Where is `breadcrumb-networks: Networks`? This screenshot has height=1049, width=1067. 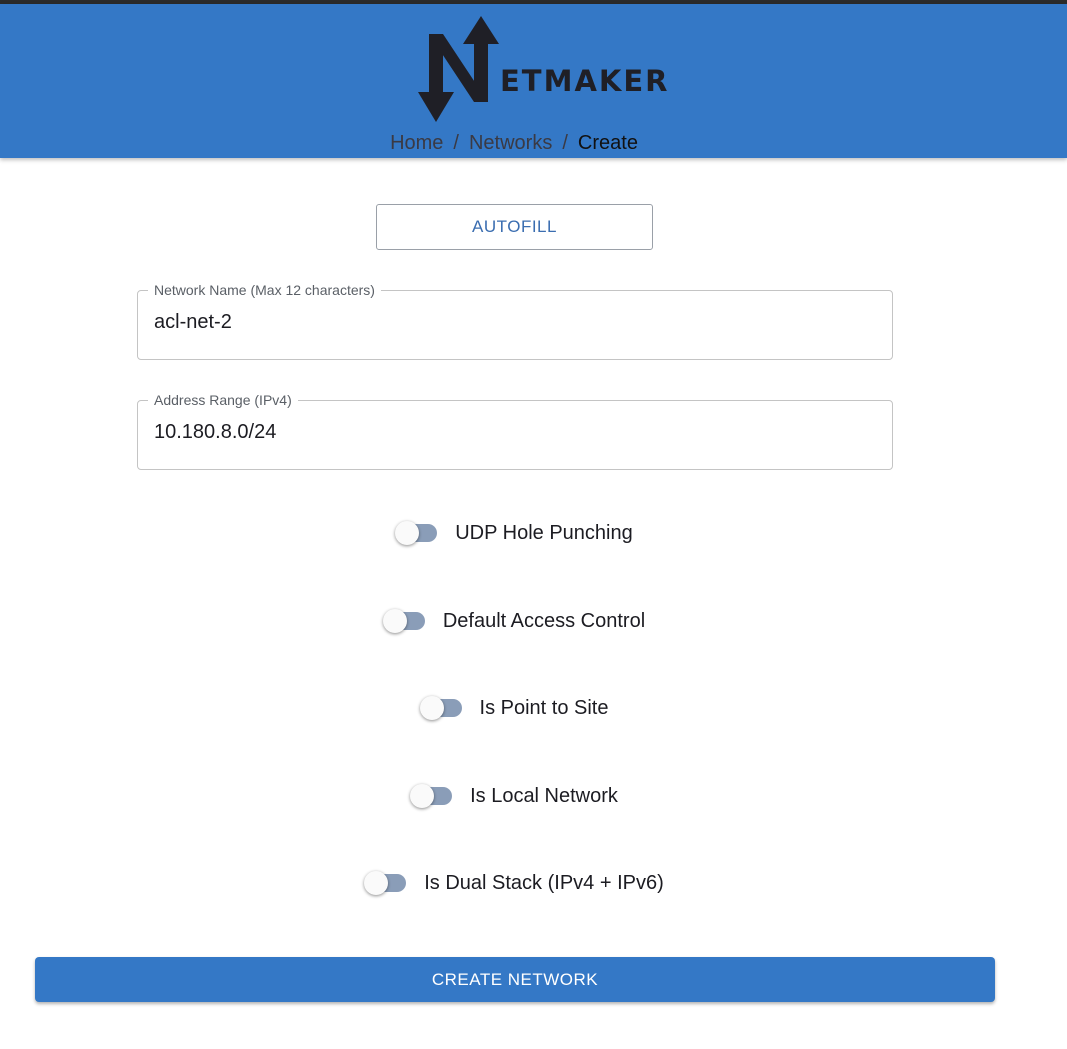
breadcrumb-networks: Networks is located at coordinates (510, 143).